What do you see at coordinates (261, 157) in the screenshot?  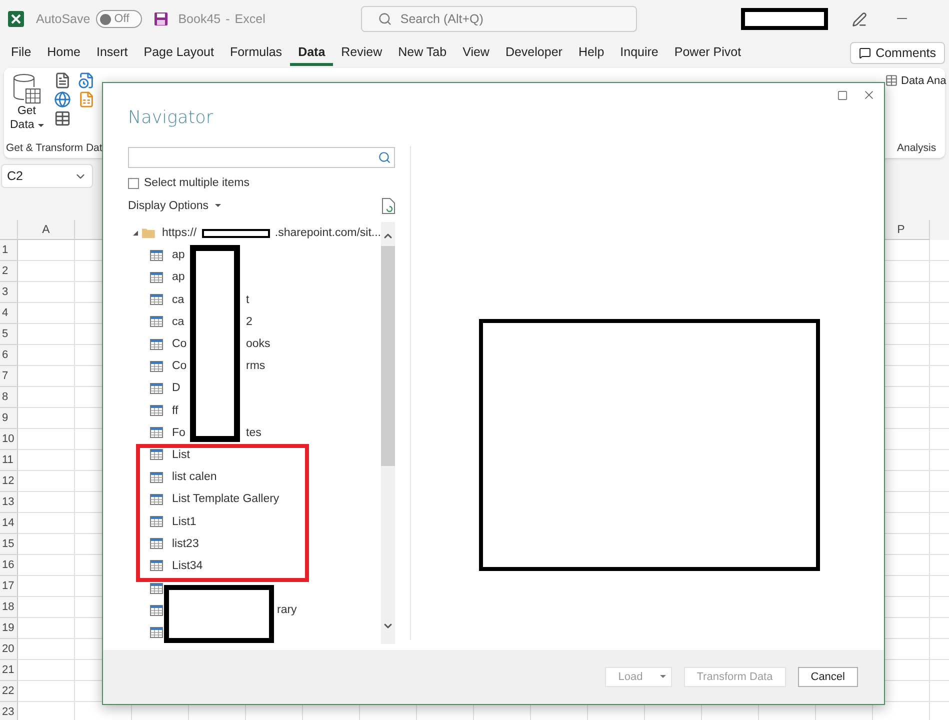 I see `search-field` at bounding box center [261, 157].